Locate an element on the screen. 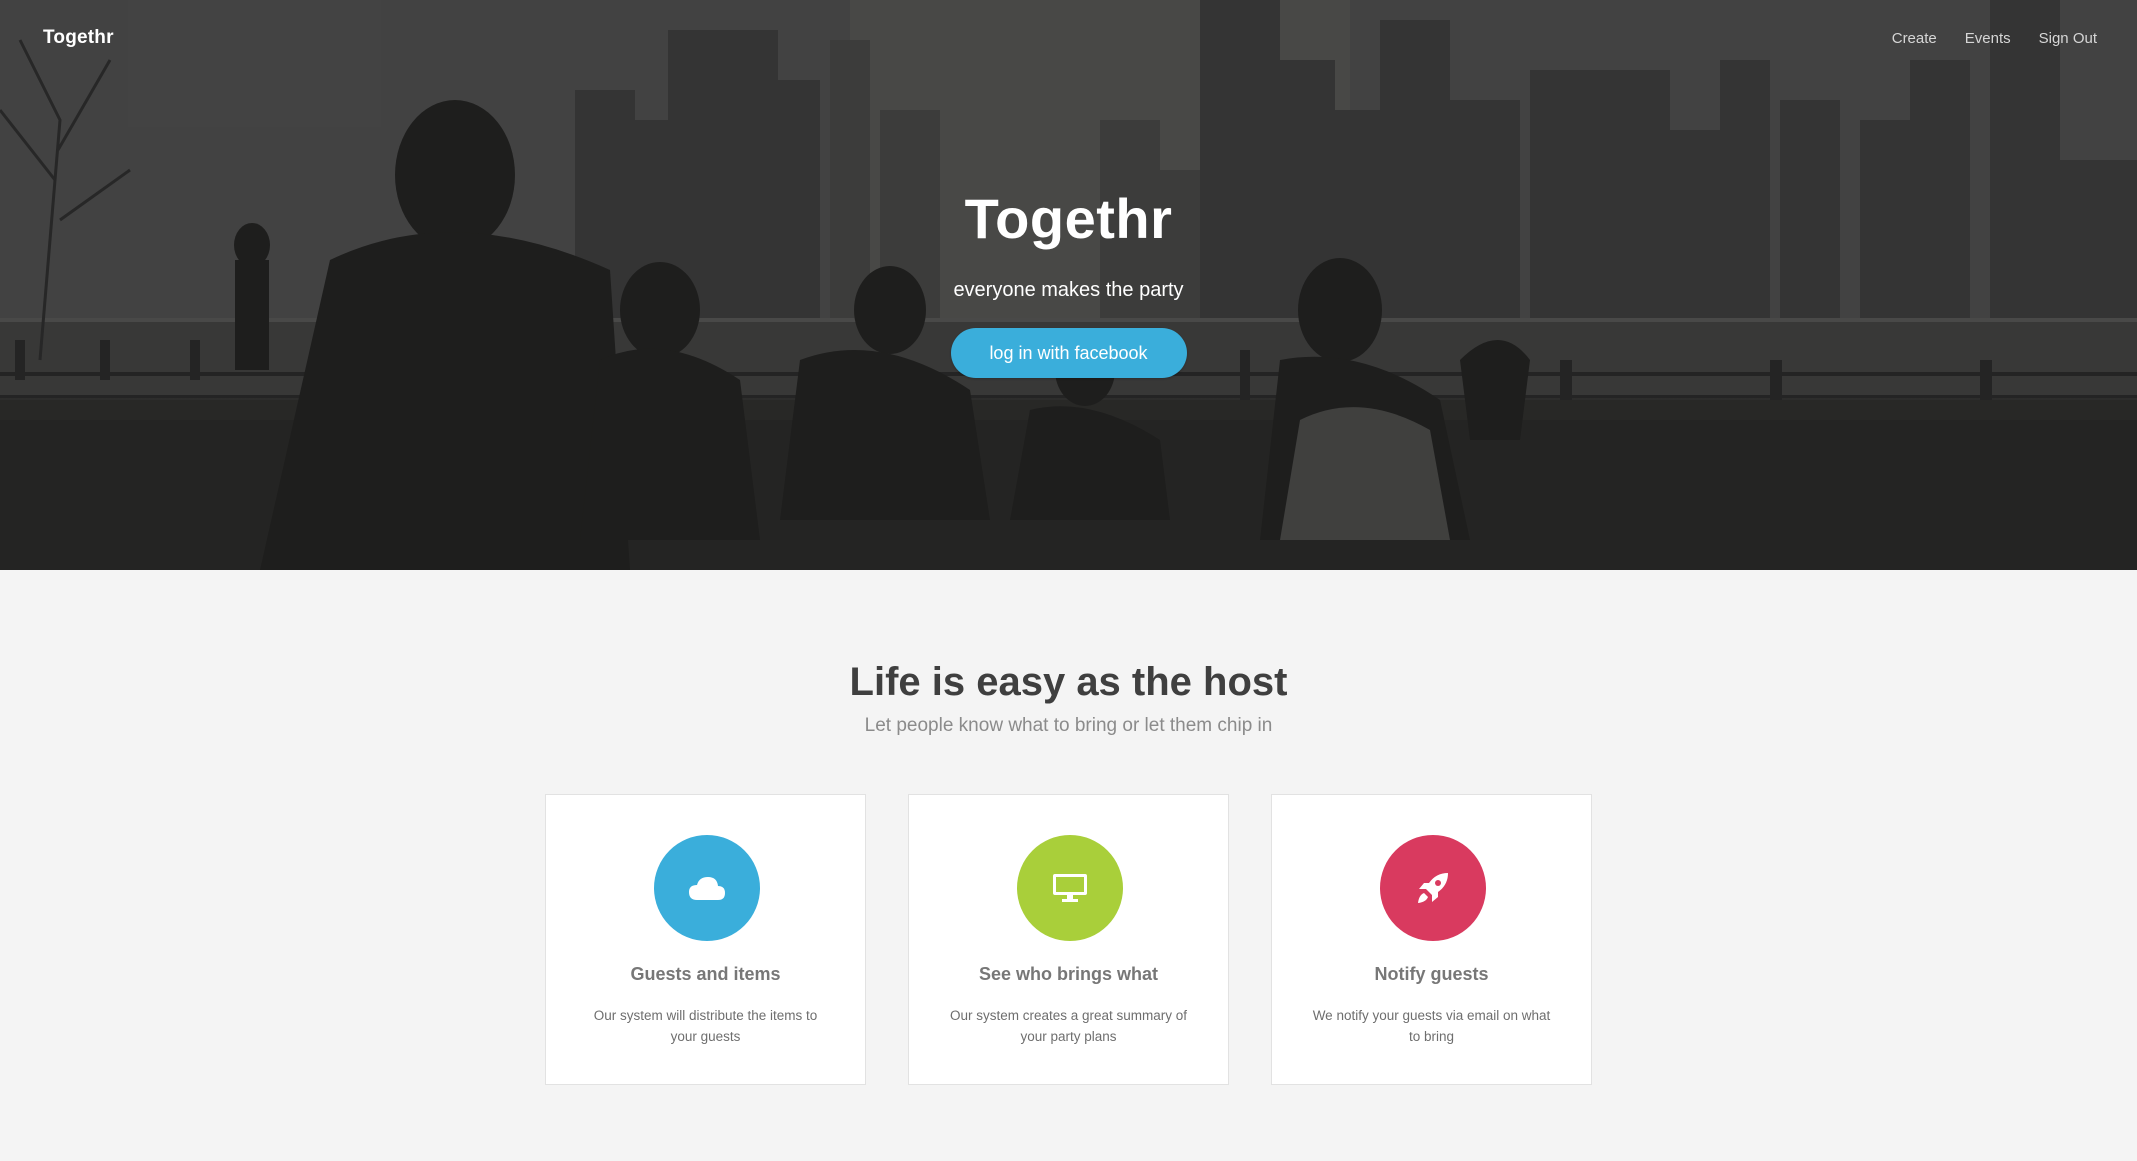 Image resolution: width=2137 pixels, height=1161 pixels. rocket-icon is located at coordinates (1433, 888).